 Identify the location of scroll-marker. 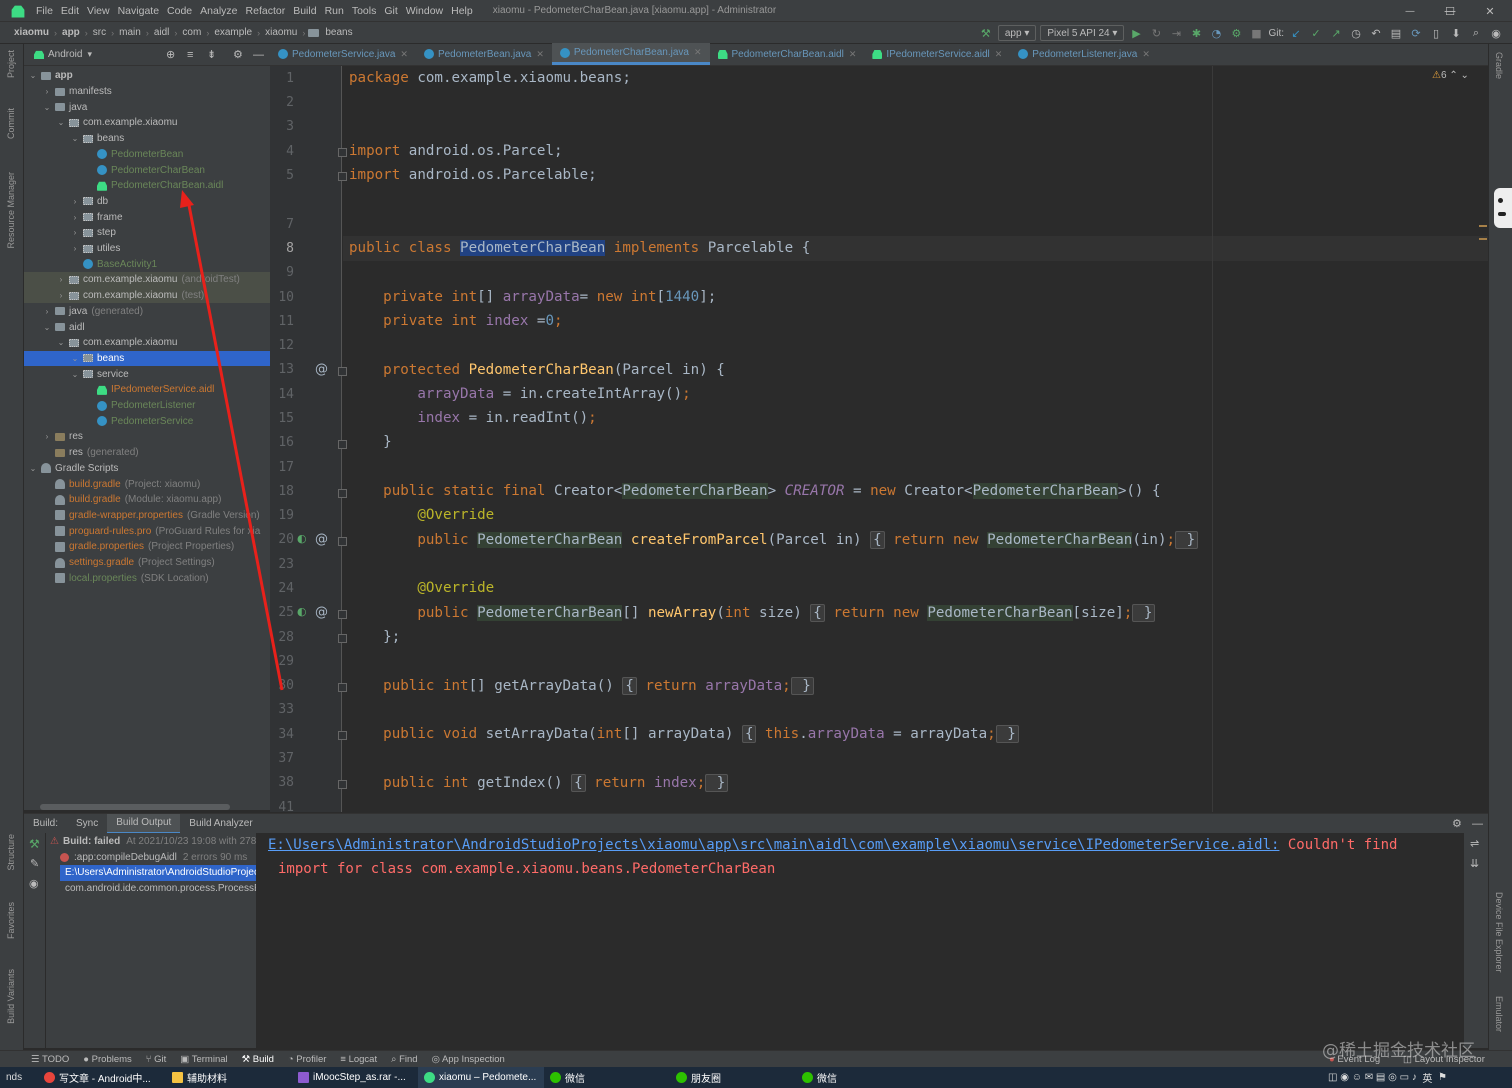
(1483, 239).